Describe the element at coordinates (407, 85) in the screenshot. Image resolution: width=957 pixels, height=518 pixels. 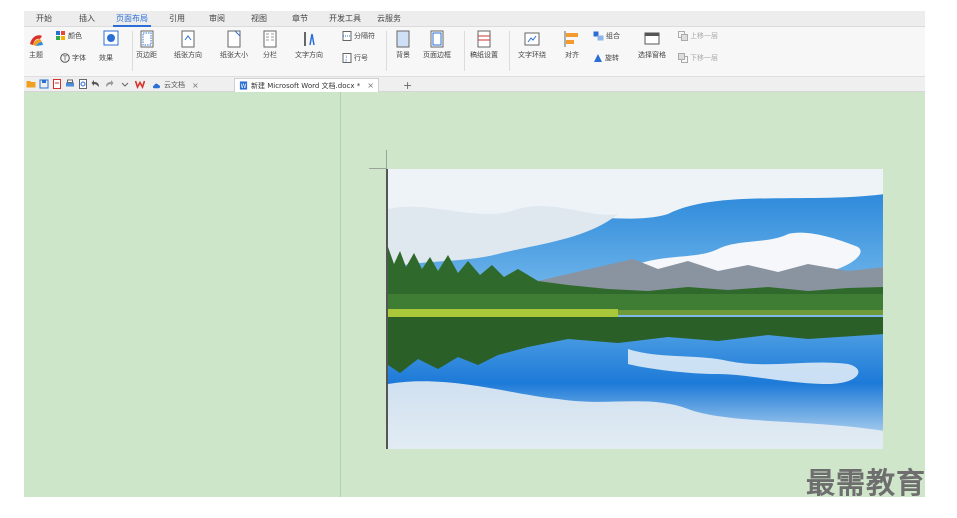
I see `new-tab-button: +` at that location.